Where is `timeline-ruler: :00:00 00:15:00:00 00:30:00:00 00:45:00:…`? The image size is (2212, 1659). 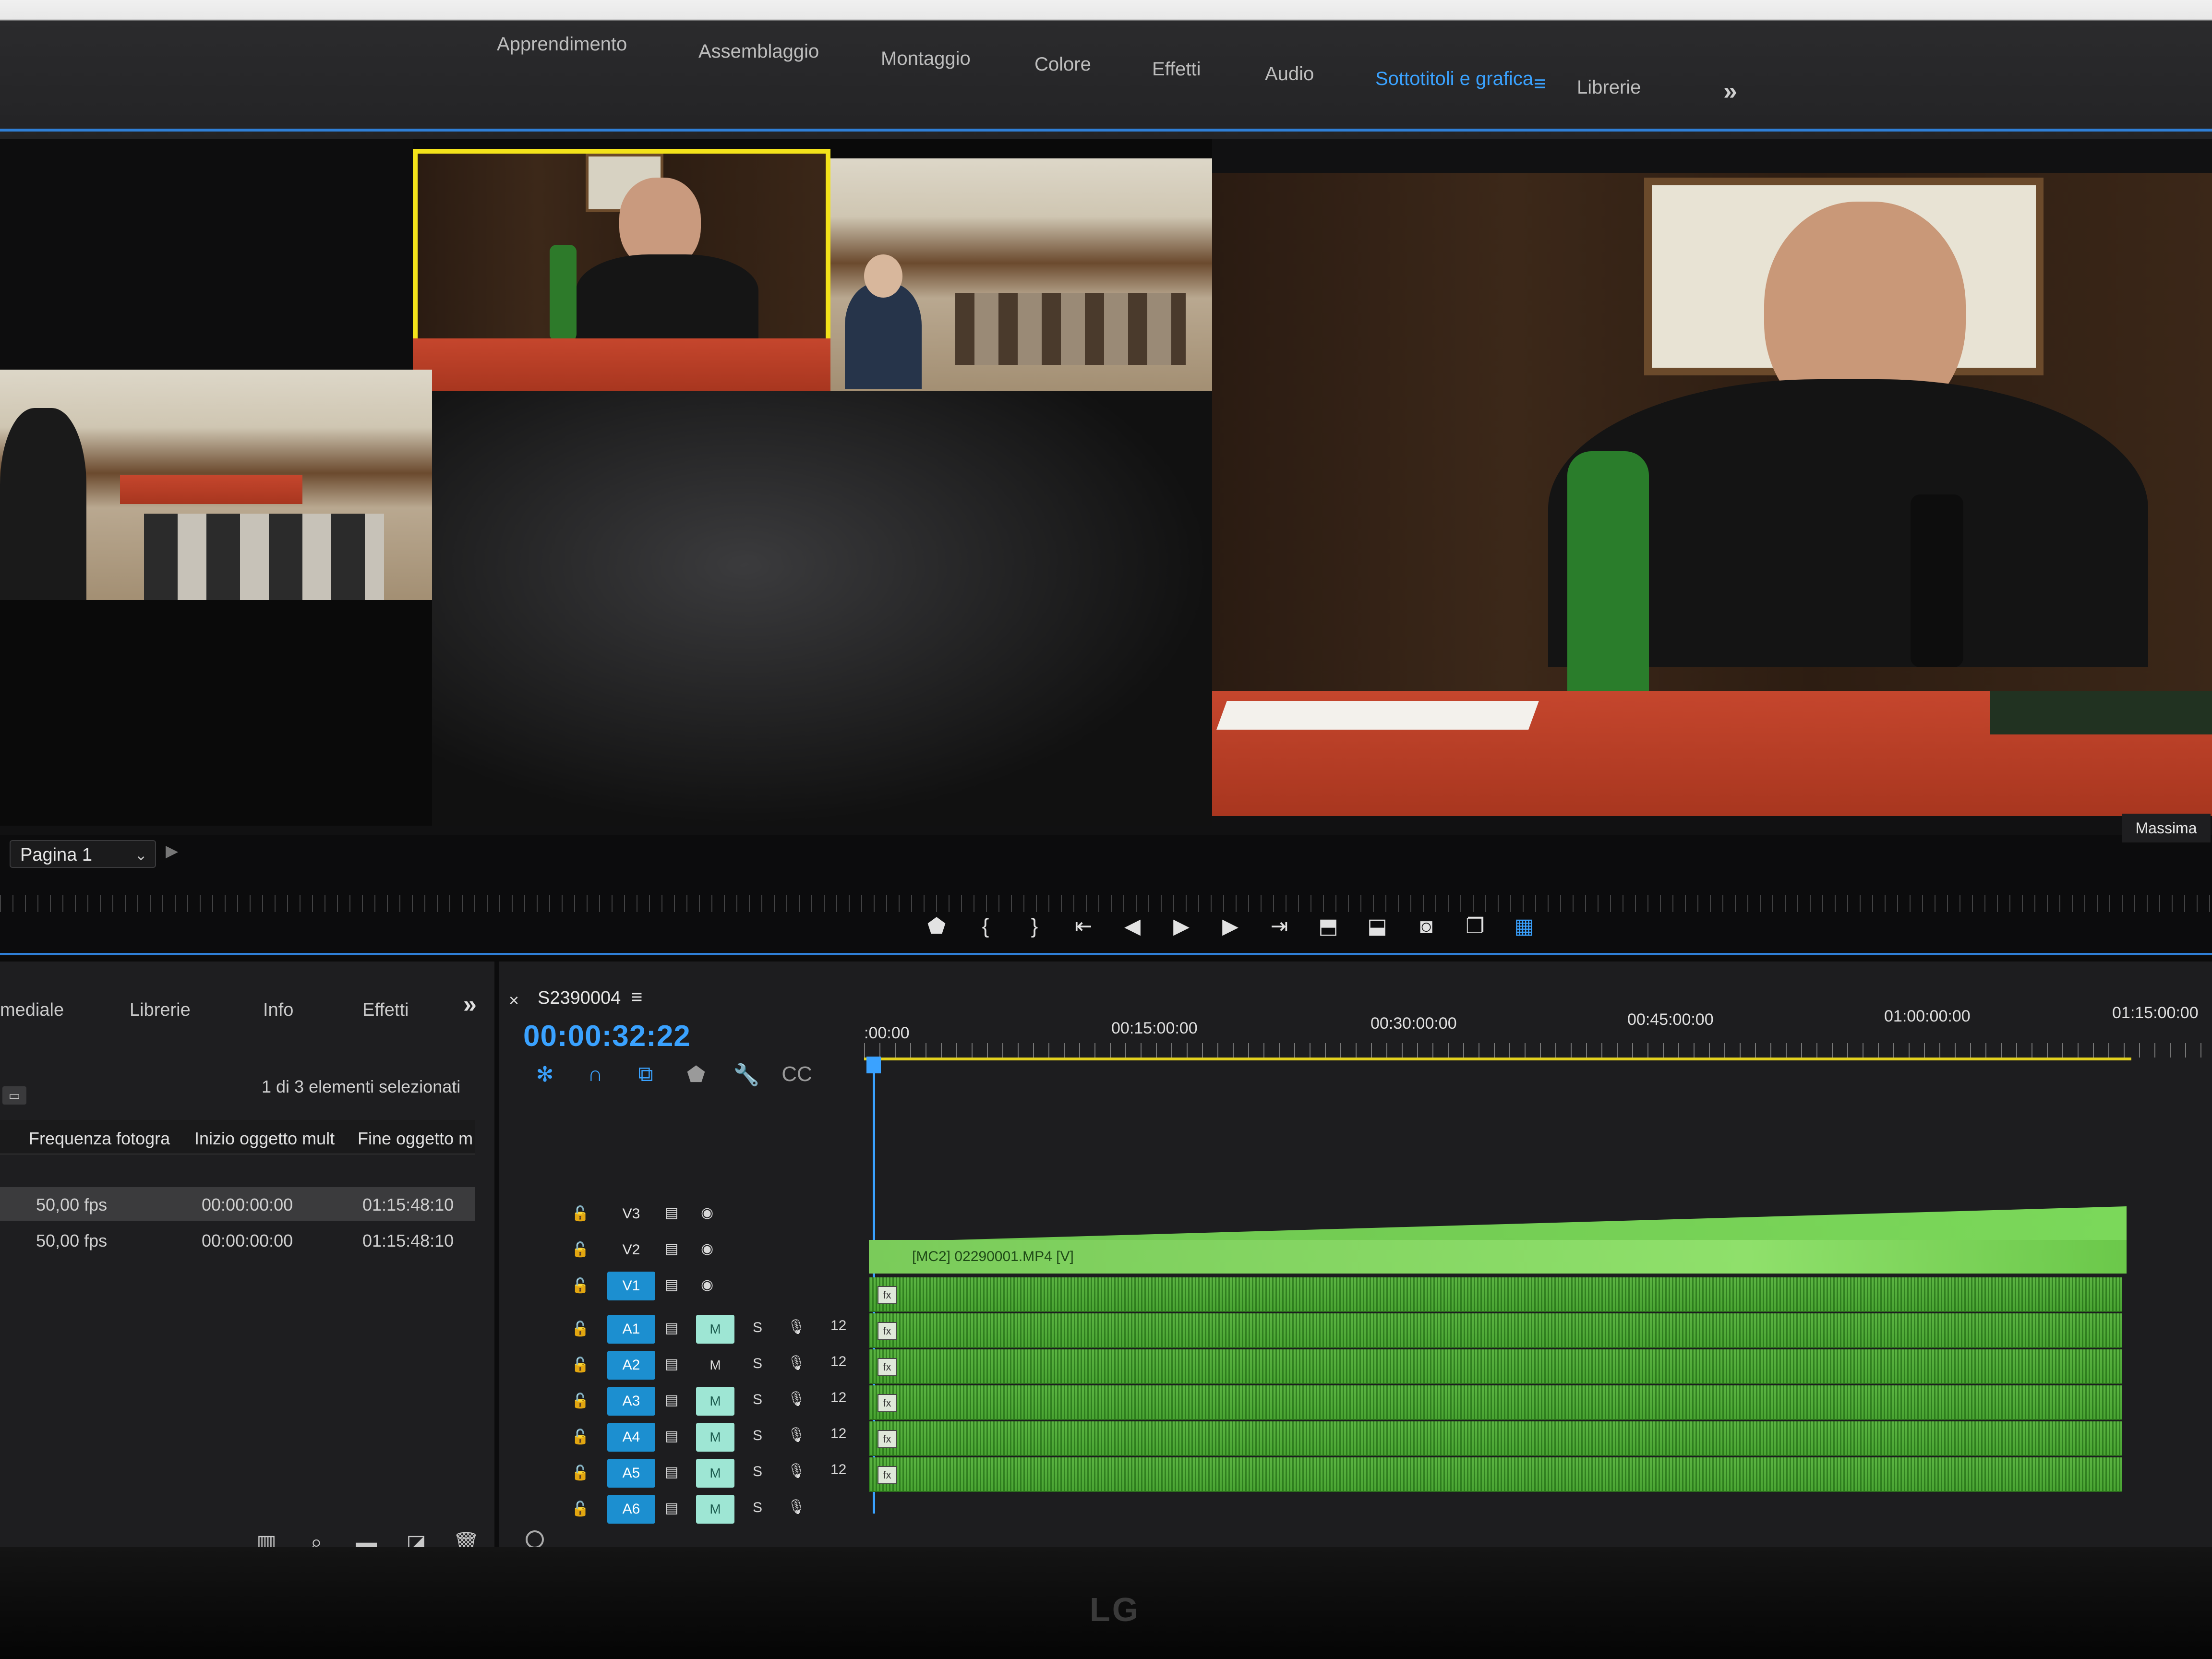 timeline-ruler: :00:00 00:15:00:00 00:30:00:00 00:45:00:… is located at coordinates (1538, 1038).